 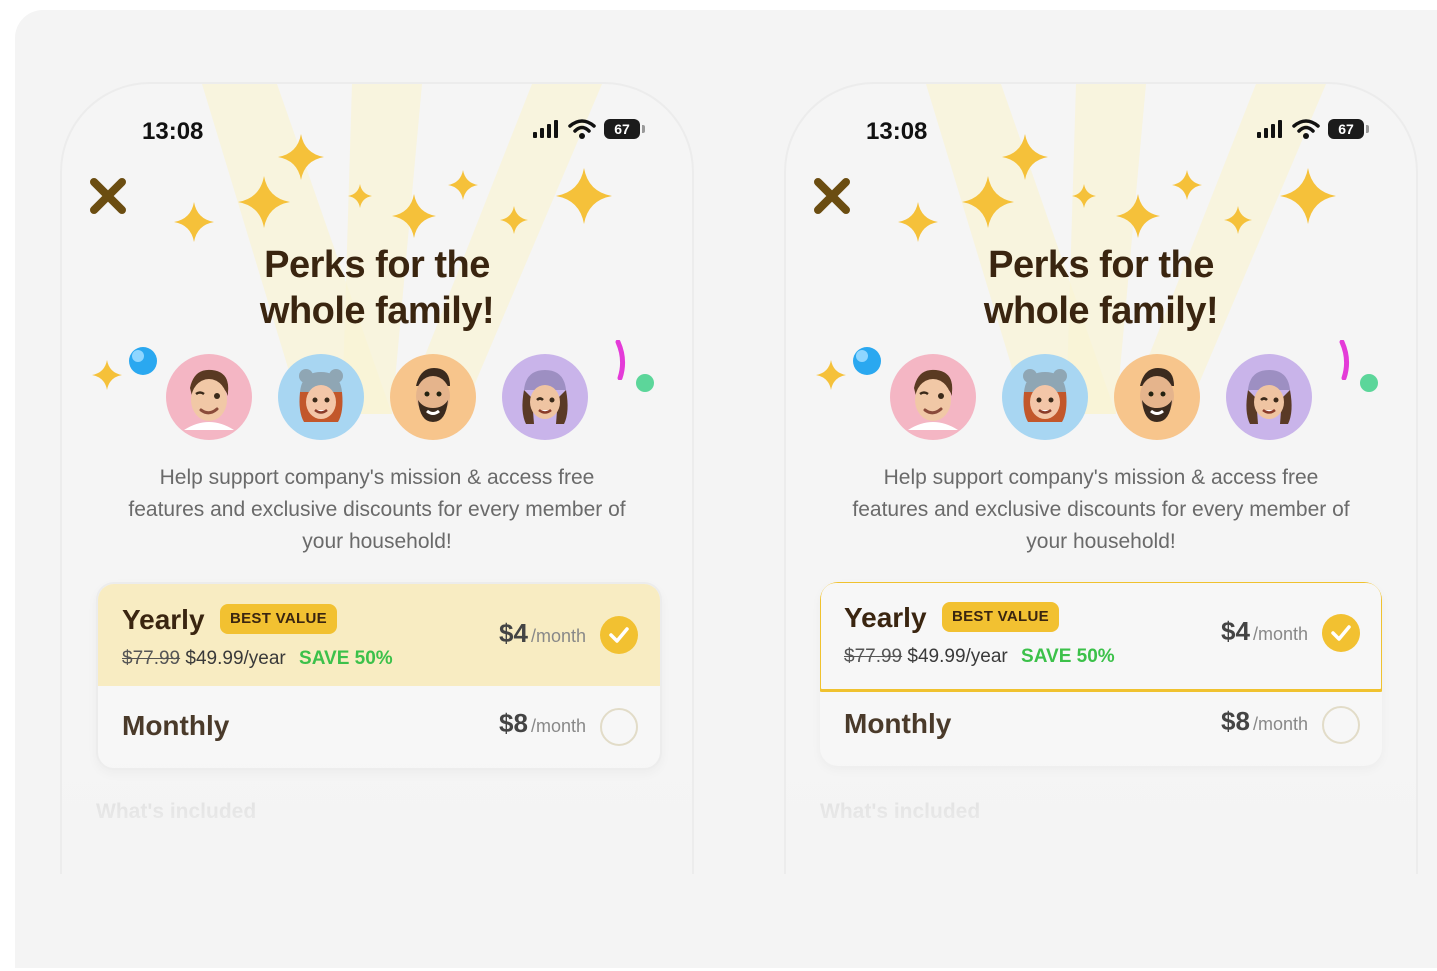 What do you see at coordinates (620, 360) in the screenshot?
I see `confetti-ribbon` at bounding box center [620, 360].